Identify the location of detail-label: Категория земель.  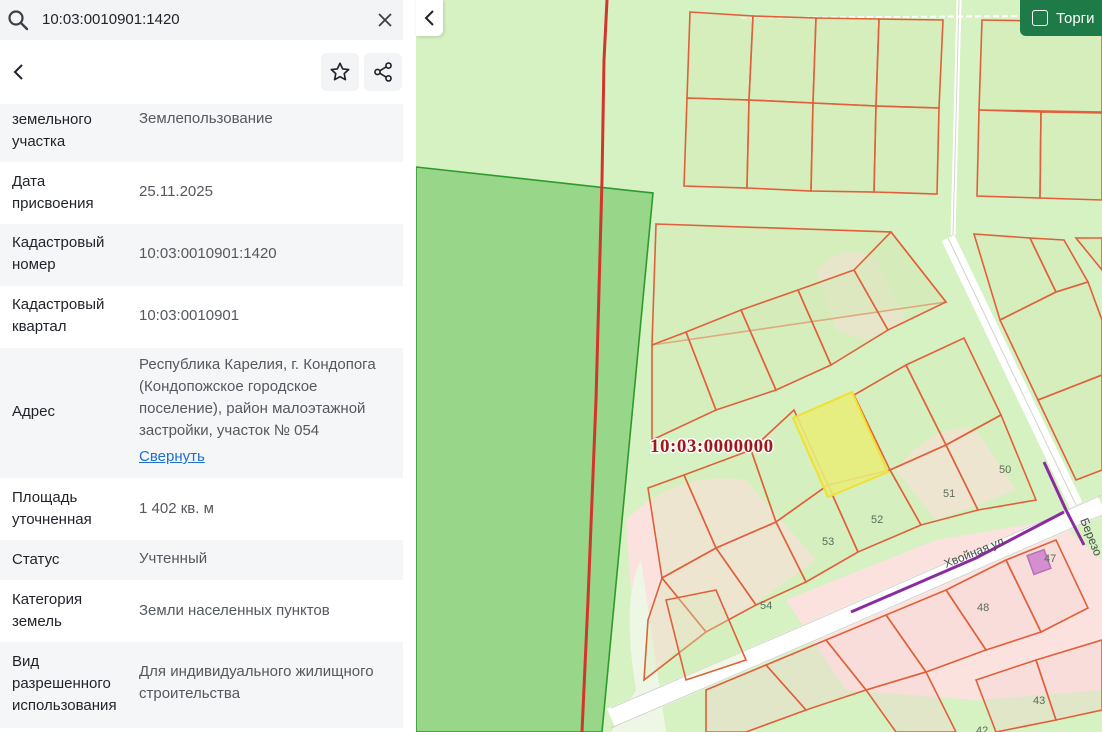
(47, 610).